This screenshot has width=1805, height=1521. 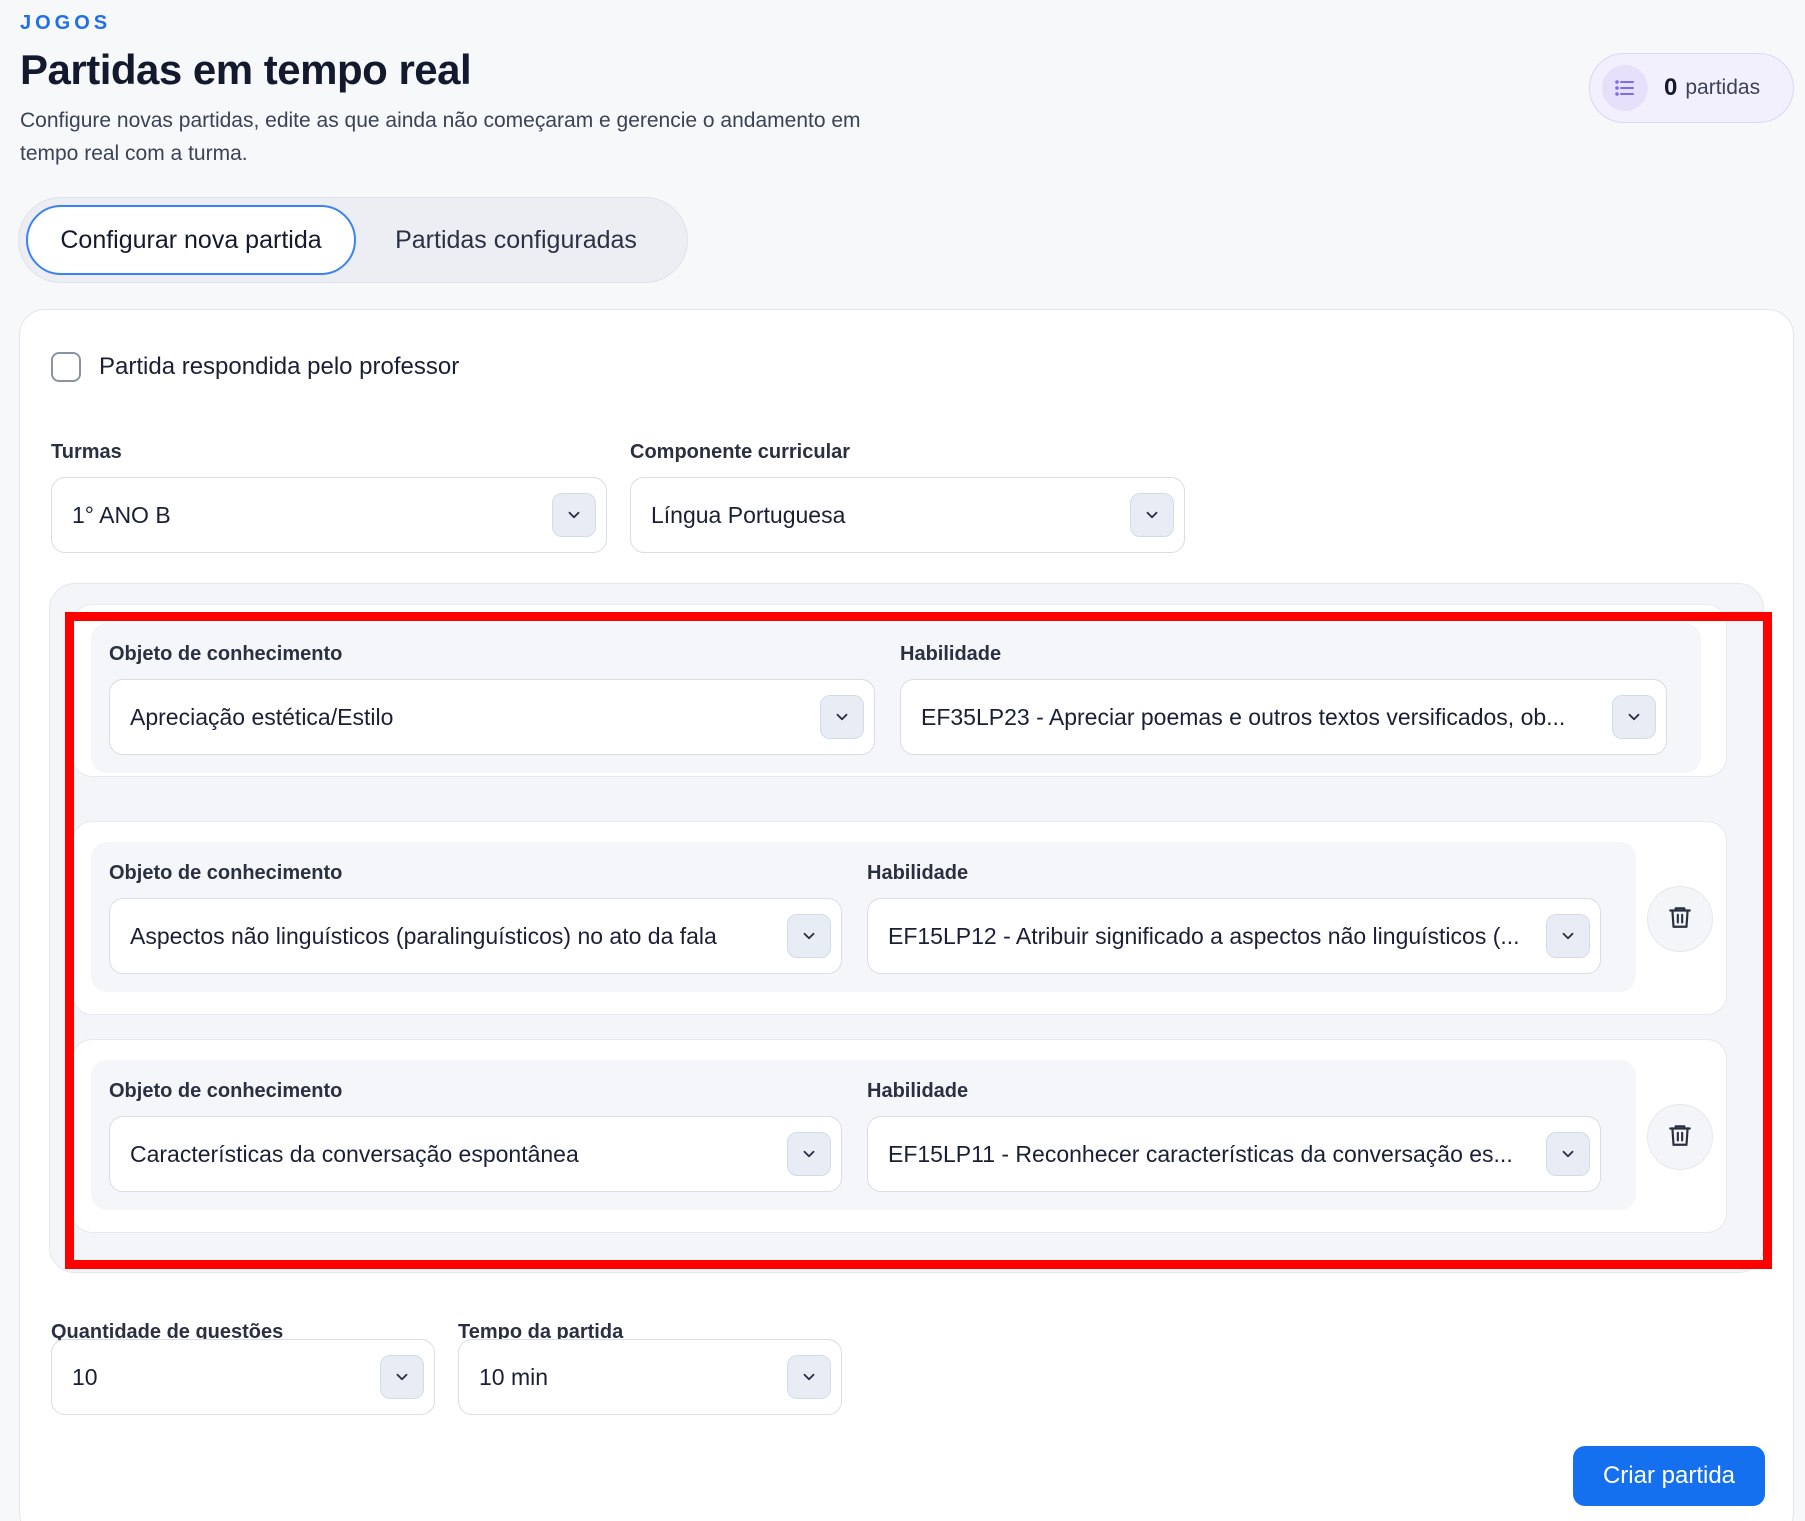 I want to click on componente-value: Língua Portuguesa, so click(x=748, y=514).